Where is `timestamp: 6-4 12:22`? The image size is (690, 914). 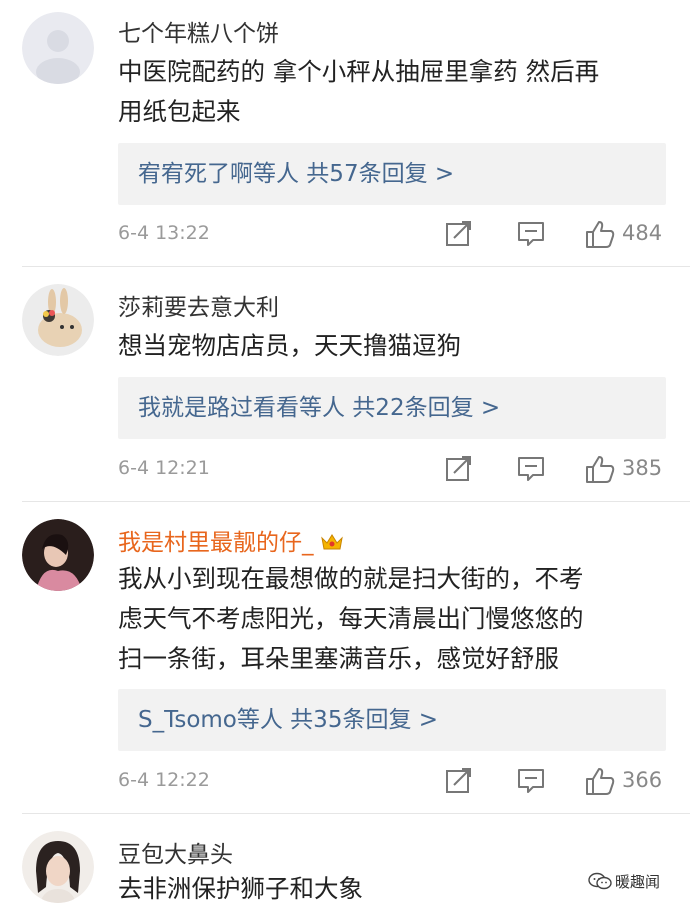
timestamp: 6-4 12:22 is located at coordinates (164, 780).